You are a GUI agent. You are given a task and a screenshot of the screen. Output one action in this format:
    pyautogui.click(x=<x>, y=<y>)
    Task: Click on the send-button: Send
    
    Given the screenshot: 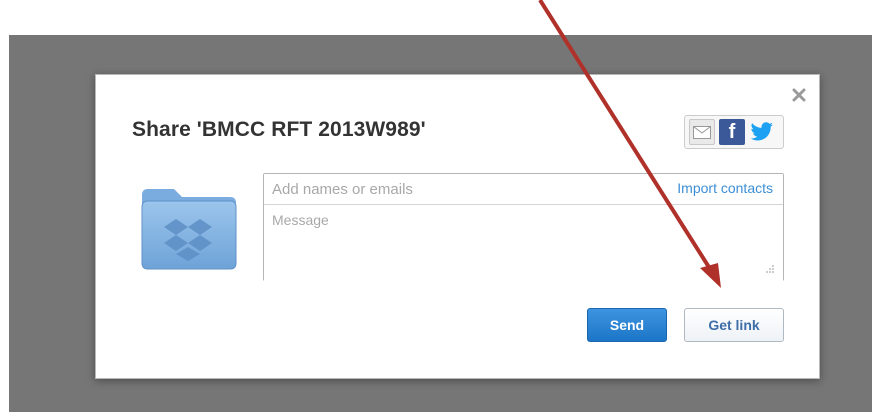 What is the action you would take?
    pyautogui.click(x=627, y=325)
    